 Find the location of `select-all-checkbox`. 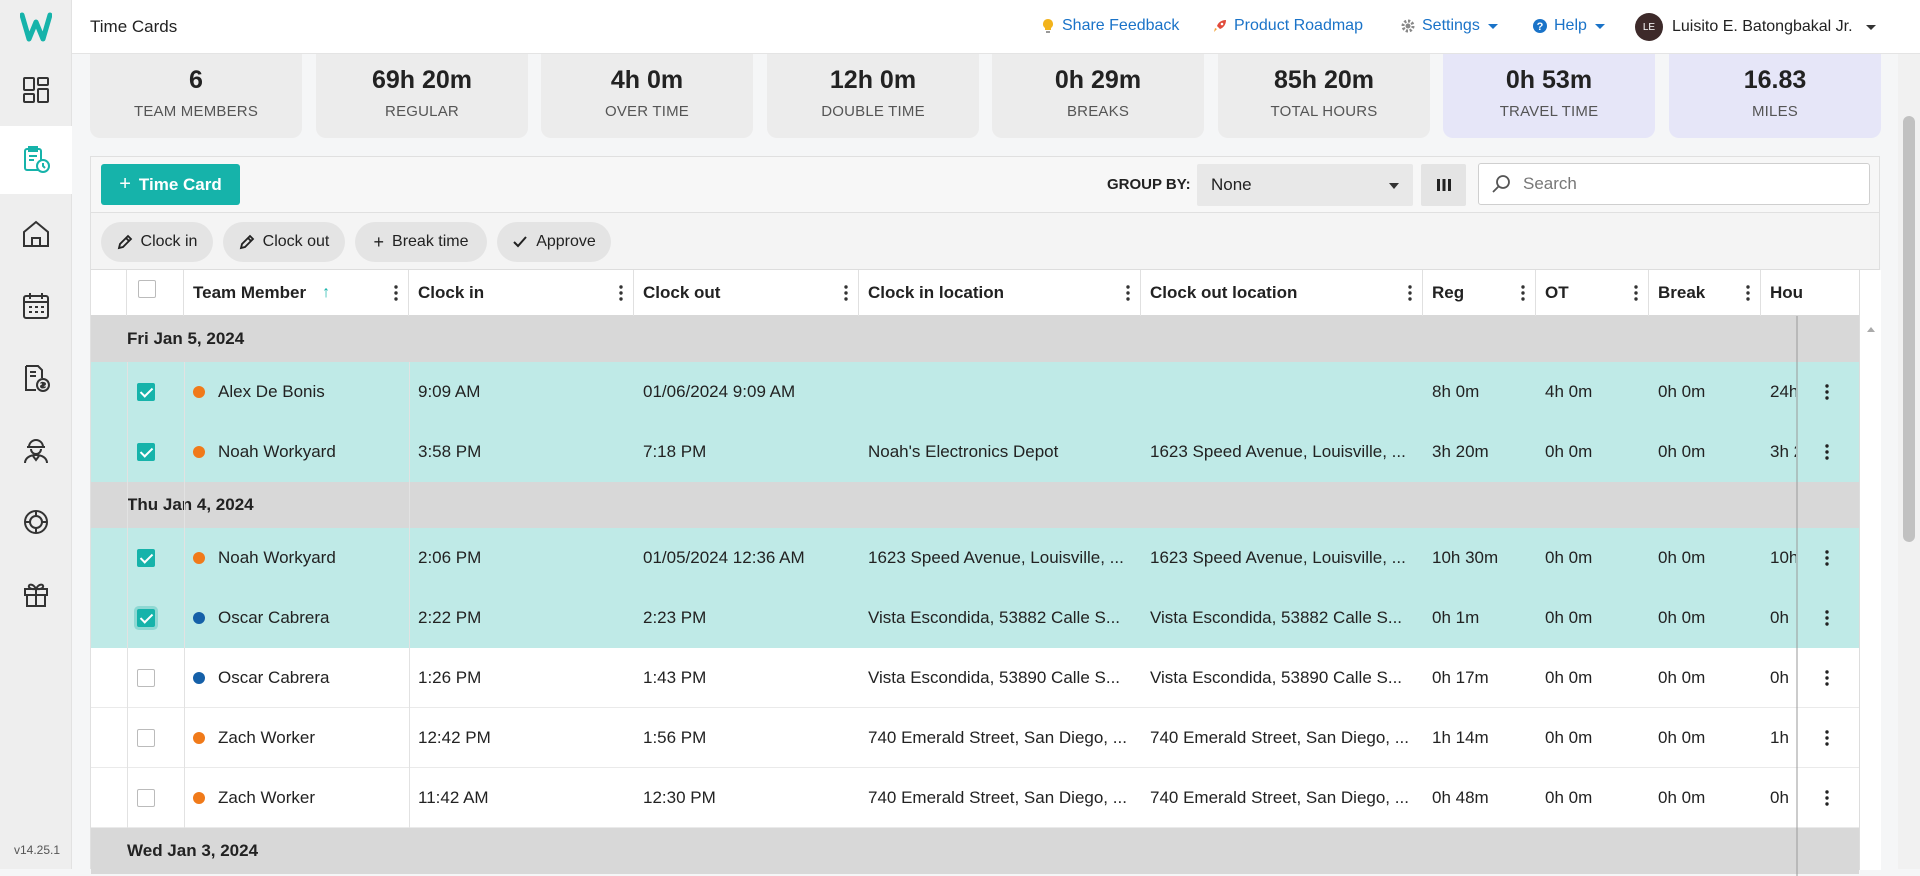

select-all-checkbox is located at coordinates (147, 289).